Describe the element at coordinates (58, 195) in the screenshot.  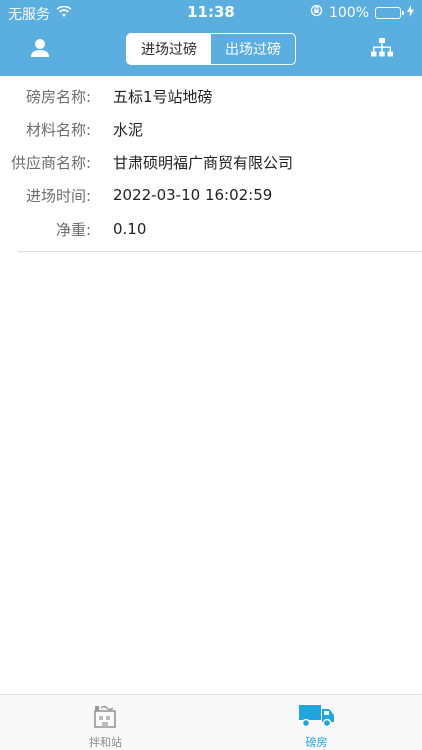
I see `field-label: 进场时间:` at that location.